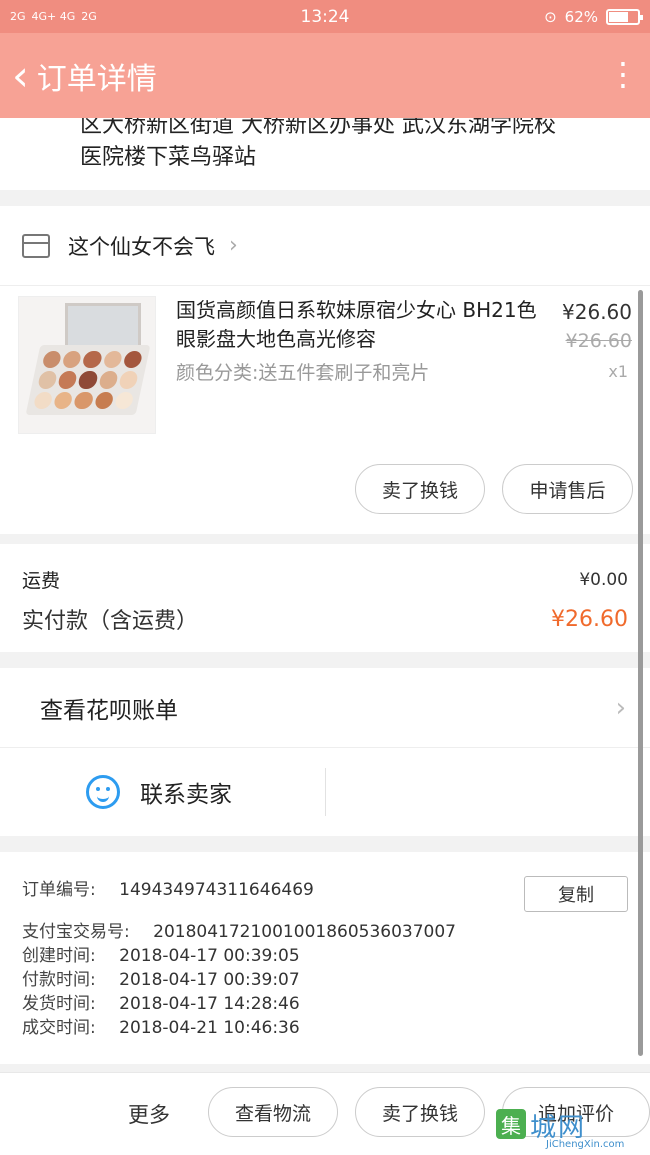 This screenshot has width=650, height=1155. What do you see at coordinates (567, 489) in the screenshot?
I see `after-sale-button: 申请售后` at bounding box center [567, 489].